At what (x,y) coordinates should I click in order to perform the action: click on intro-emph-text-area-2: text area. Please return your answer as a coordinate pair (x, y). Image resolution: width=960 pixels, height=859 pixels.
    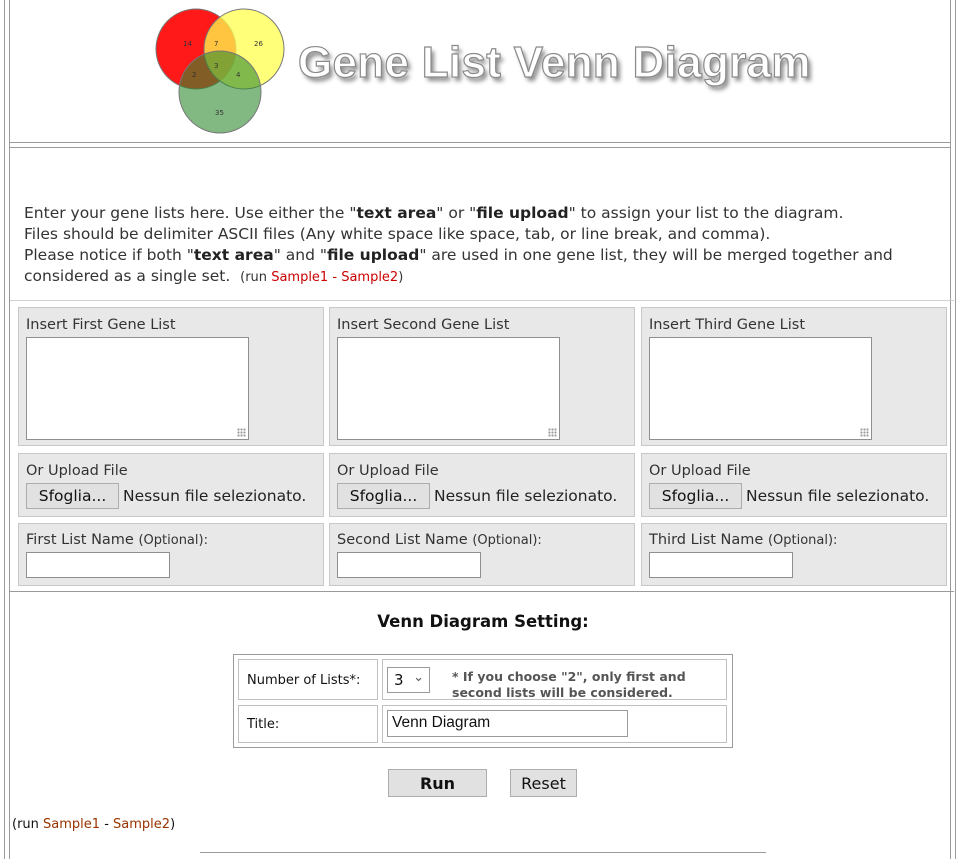
    Looking at the image, I should click on (233, 255).